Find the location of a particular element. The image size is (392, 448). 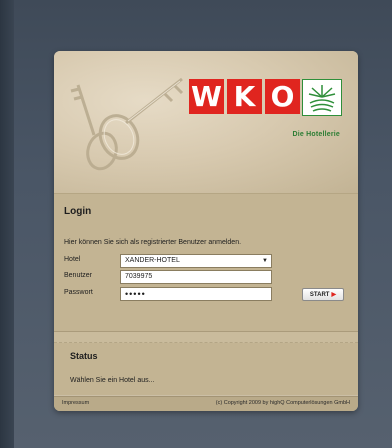

logo-subtitle: Die Hotellerie is located at coordinates (316, 134).